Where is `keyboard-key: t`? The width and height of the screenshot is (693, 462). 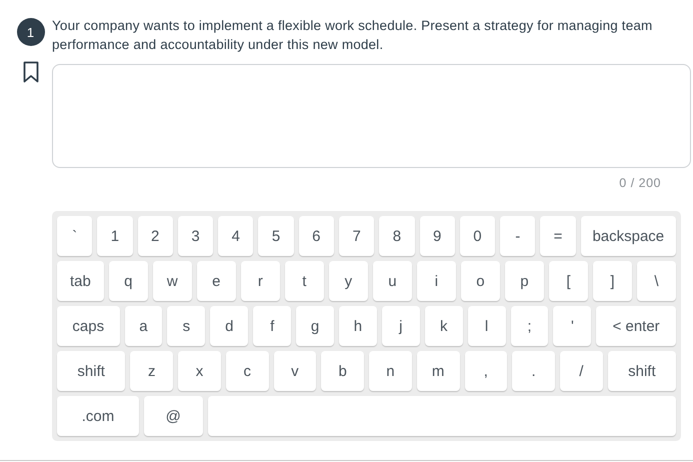
keyboard-key: t is located at coordinates (304, 281).